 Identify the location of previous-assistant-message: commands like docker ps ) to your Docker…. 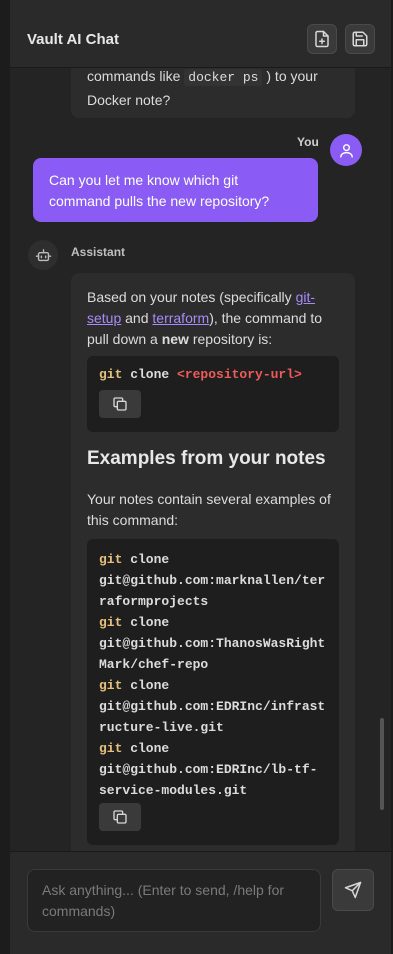
(213, 93).